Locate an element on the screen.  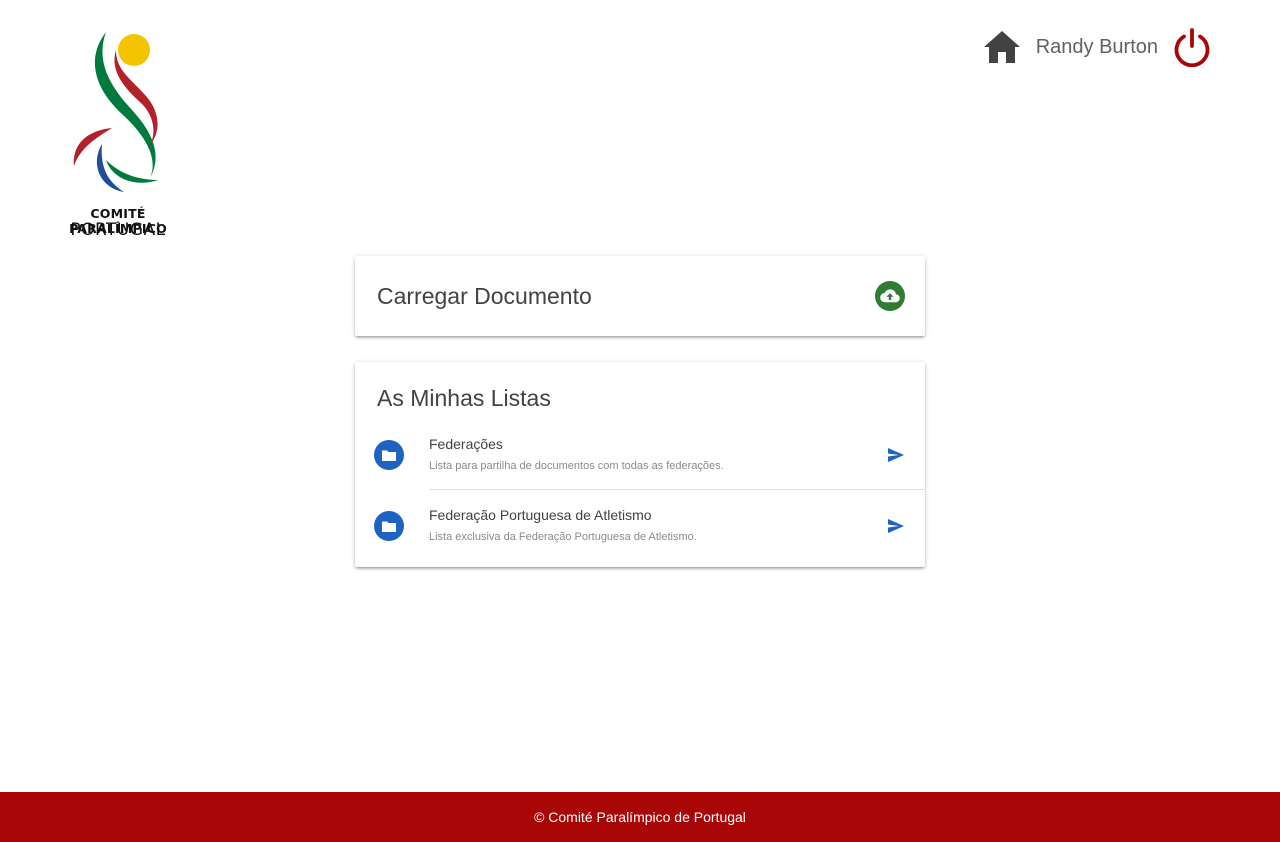
upload-document-card: Carregar Documento is located at coordinates (640, 296).